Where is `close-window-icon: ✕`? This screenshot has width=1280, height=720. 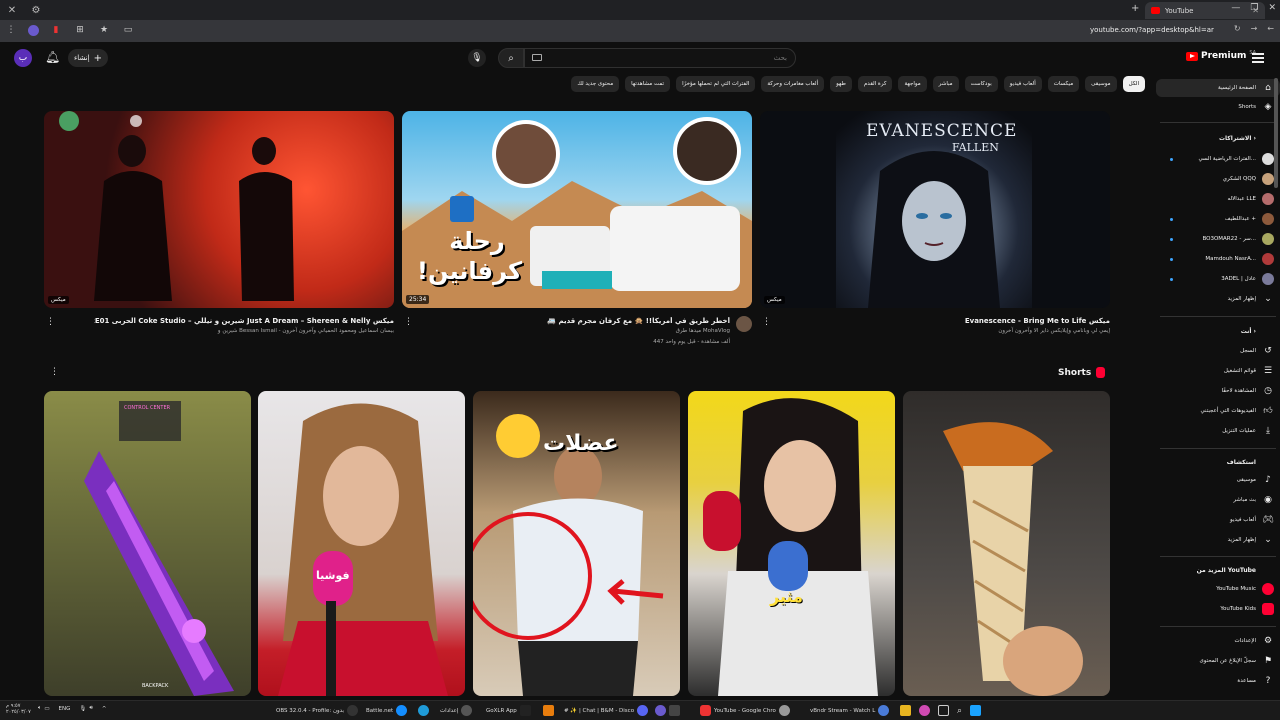
close-window-icon: ✕ is located at coordinates (1272, 8).